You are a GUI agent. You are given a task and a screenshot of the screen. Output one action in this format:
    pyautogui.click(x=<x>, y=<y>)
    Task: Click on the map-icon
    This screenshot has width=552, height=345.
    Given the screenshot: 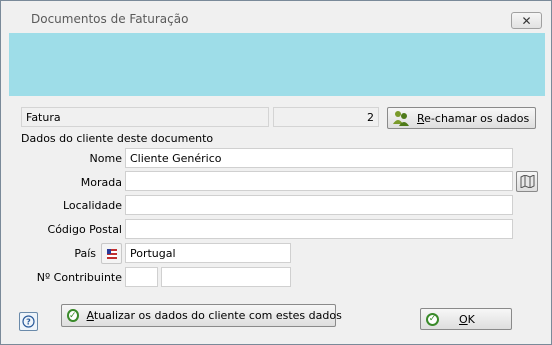 What is the action you would take?
    pyautogui.click(x=527, y=181)
    